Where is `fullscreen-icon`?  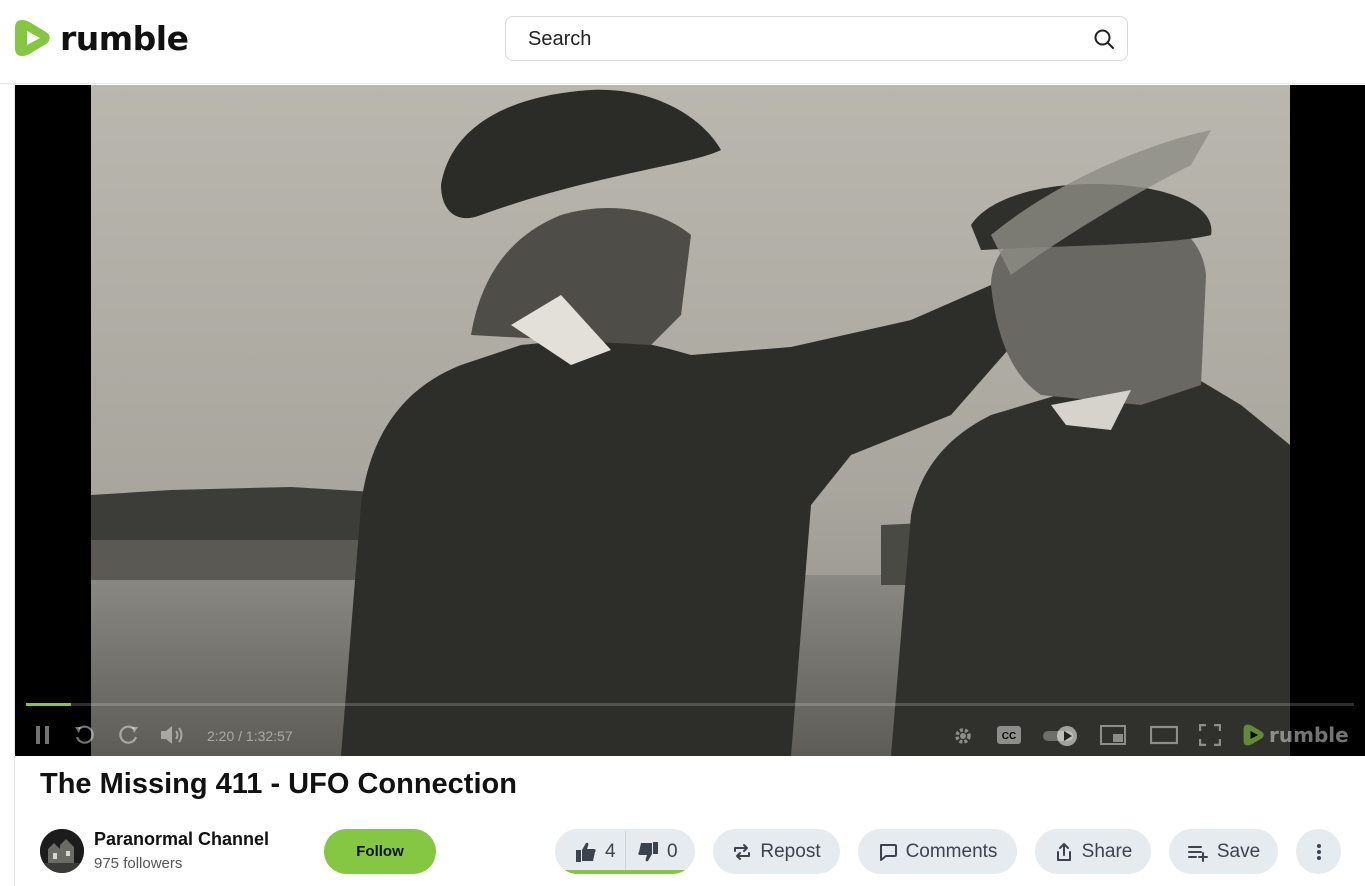 fullscreen-icon is located at coordinates (1210, 735).